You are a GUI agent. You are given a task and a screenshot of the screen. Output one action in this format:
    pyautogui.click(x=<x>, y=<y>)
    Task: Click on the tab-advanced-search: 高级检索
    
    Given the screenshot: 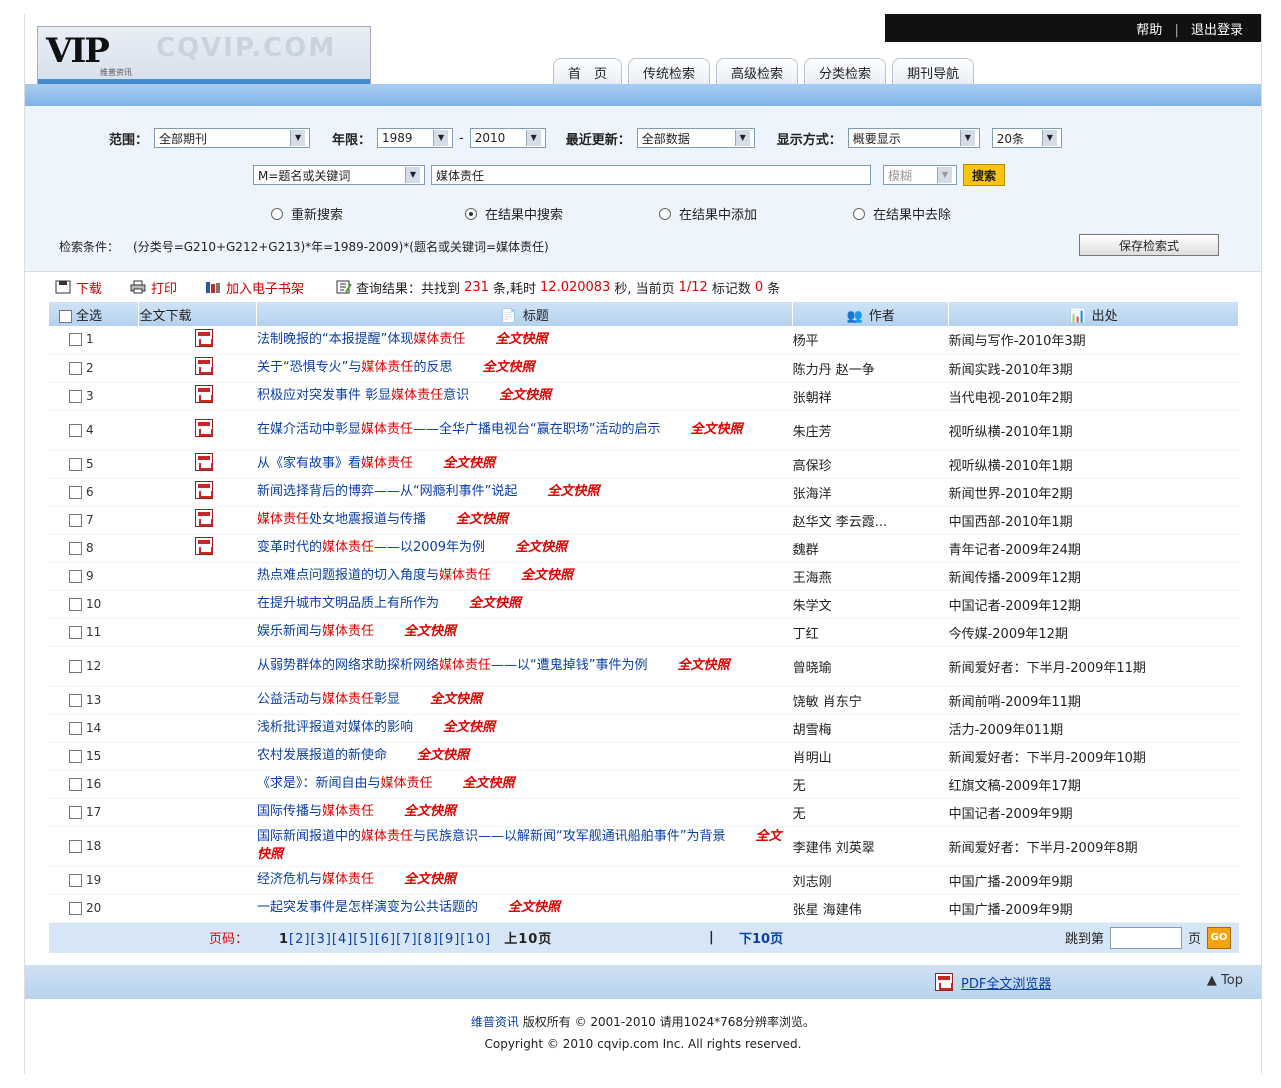 What is the action you would take?
    pyautogui.click(x=757, y=71)
    